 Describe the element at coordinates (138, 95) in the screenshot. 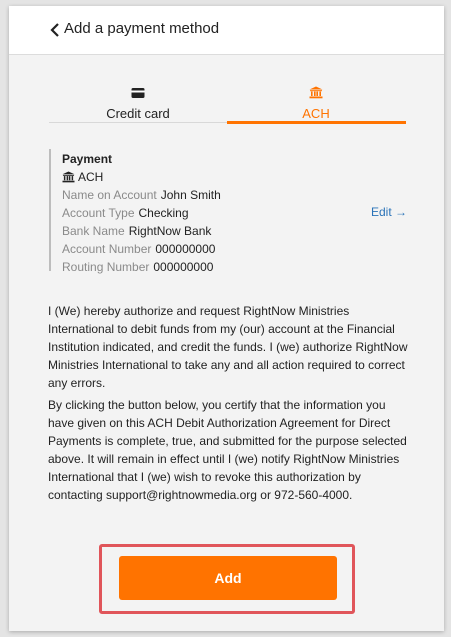

I see `credit-card-icon` at that location.